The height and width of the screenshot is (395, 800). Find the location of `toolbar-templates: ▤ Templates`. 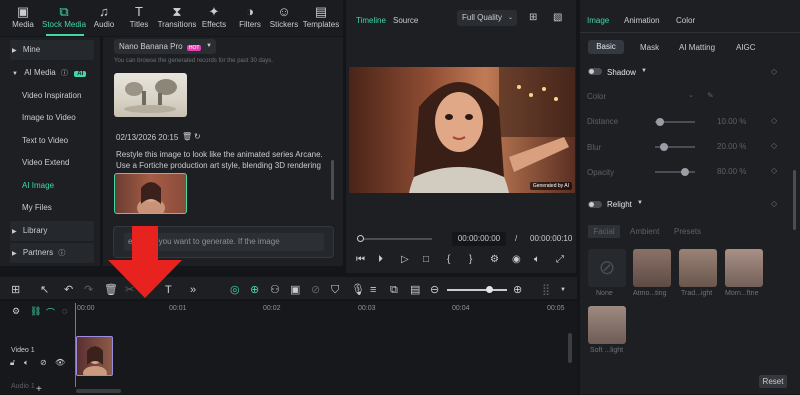

toolbar-templates: ▤ Templates is located at coordinates (321, 16).